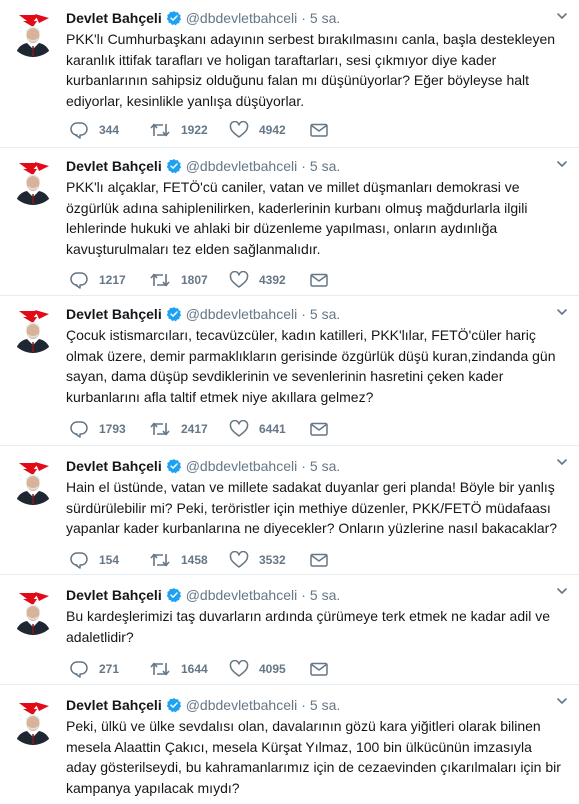  I want to click on reply-button: 1793, so click(97, 429).